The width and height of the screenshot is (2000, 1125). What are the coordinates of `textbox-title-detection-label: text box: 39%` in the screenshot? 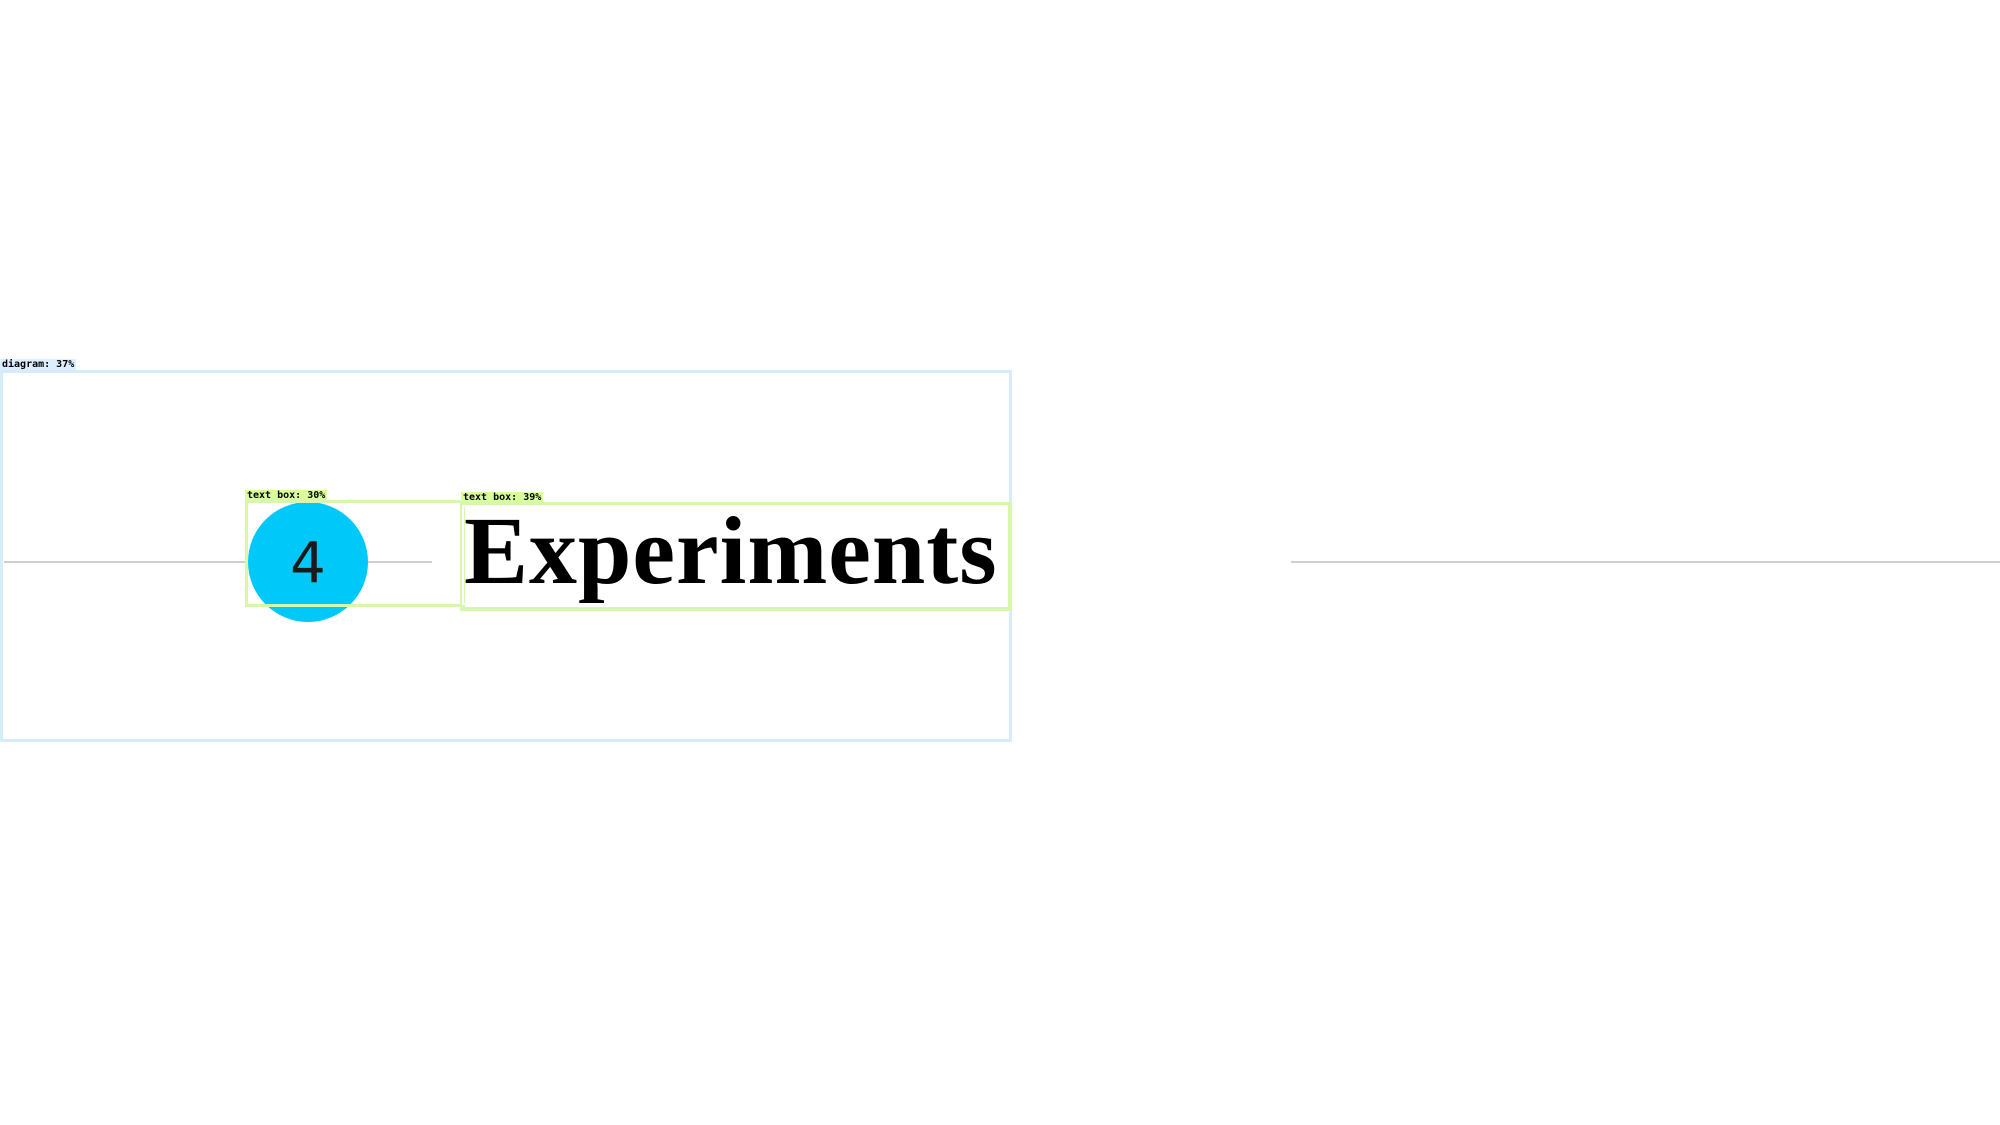 It's located at (502, 497).